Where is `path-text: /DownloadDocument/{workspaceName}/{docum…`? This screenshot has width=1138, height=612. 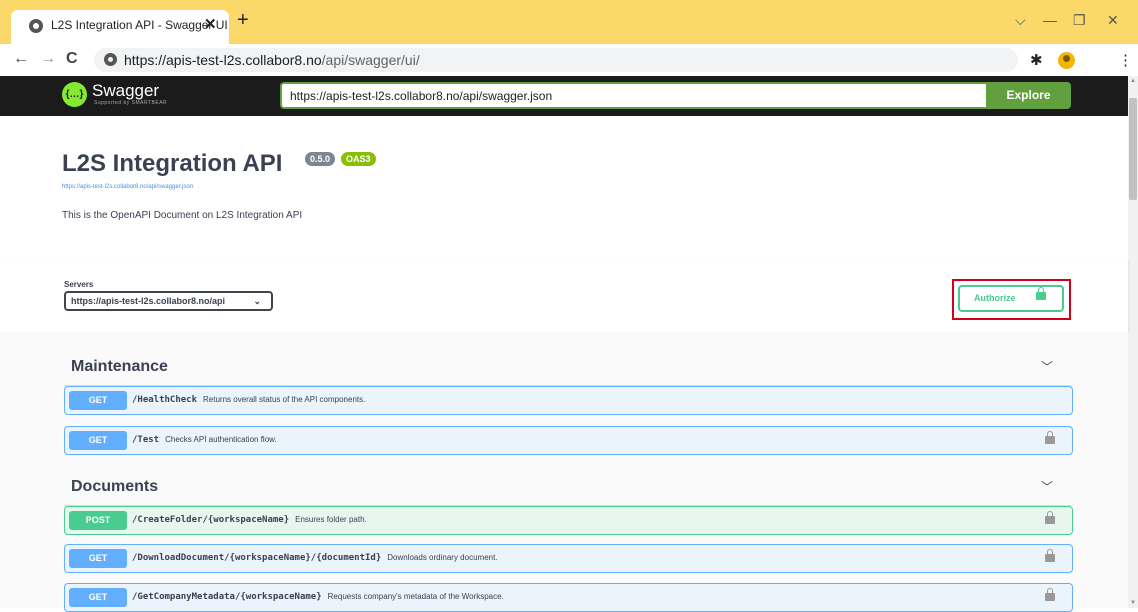
path-text: /DownloadDocument/{workspaceName}/{docum… is located at coordinates (257, 558).